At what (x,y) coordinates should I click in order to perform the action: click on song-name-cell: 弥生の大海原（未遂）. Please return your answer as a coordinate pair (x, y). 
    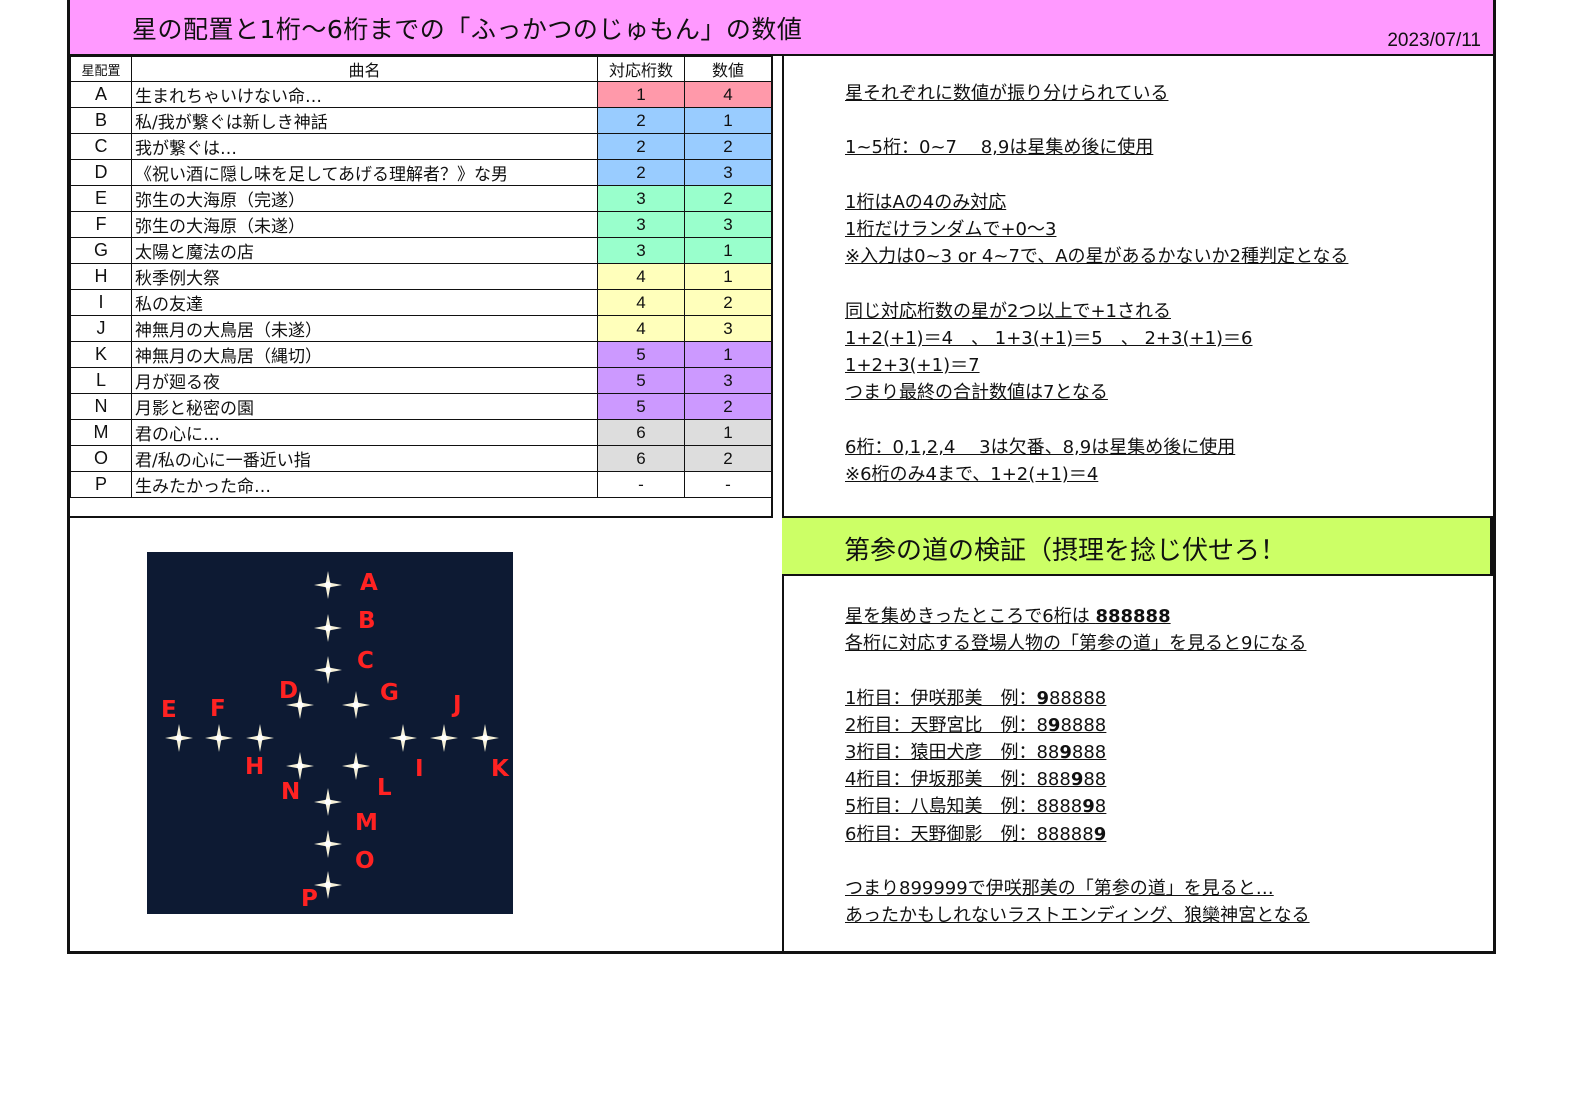
    Looking at the image, I should click on (364, 224).